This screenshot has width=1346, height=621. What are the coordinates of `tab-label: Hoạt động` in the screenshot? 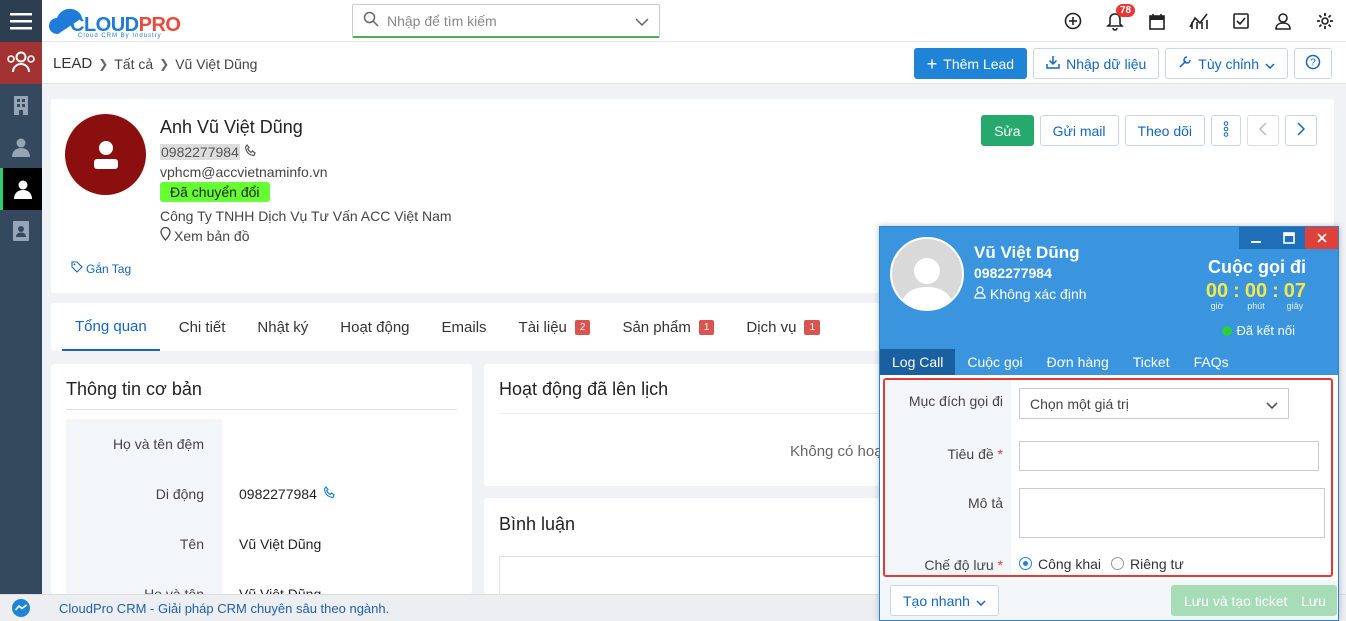 It's located at (375, 327).